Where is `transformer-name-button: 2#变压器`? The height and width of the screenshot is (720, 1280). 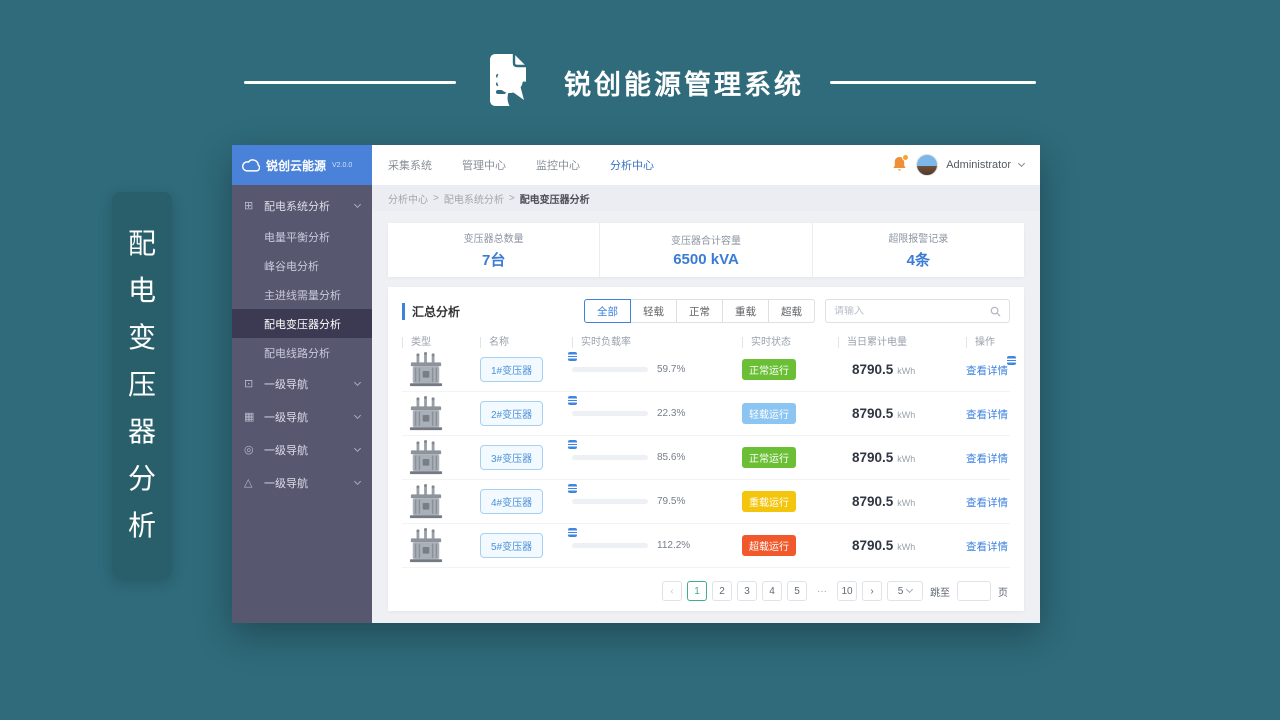 transformer-name-button: 2#变压器 is located at coordinates (512, 413).